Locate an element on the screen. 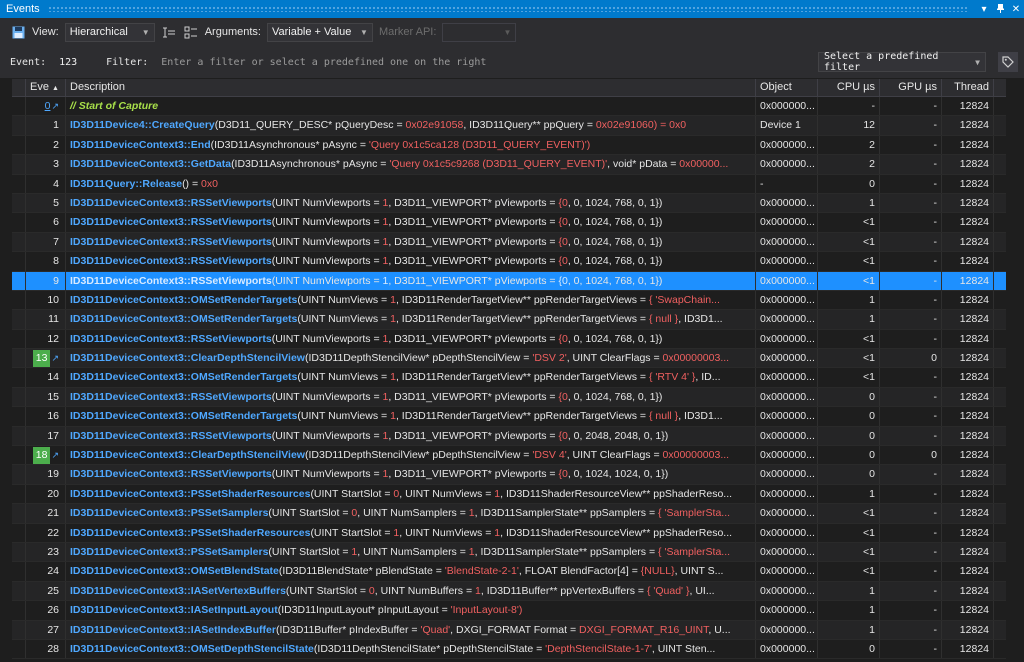 Image resolution: width=1024 pixels, height=662 pixels. event-id-cell: 8 is located at coordinates (46, 261).